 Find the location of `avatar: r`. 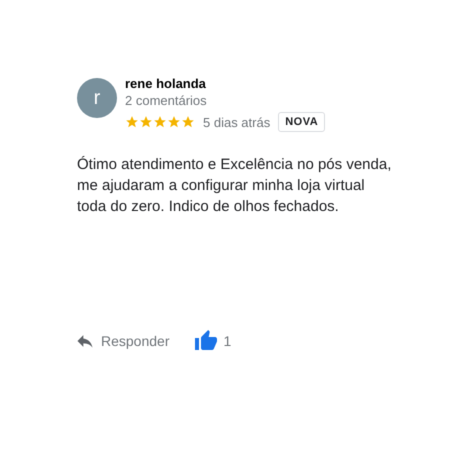

avatar: r is located at coordinates (97, 98).